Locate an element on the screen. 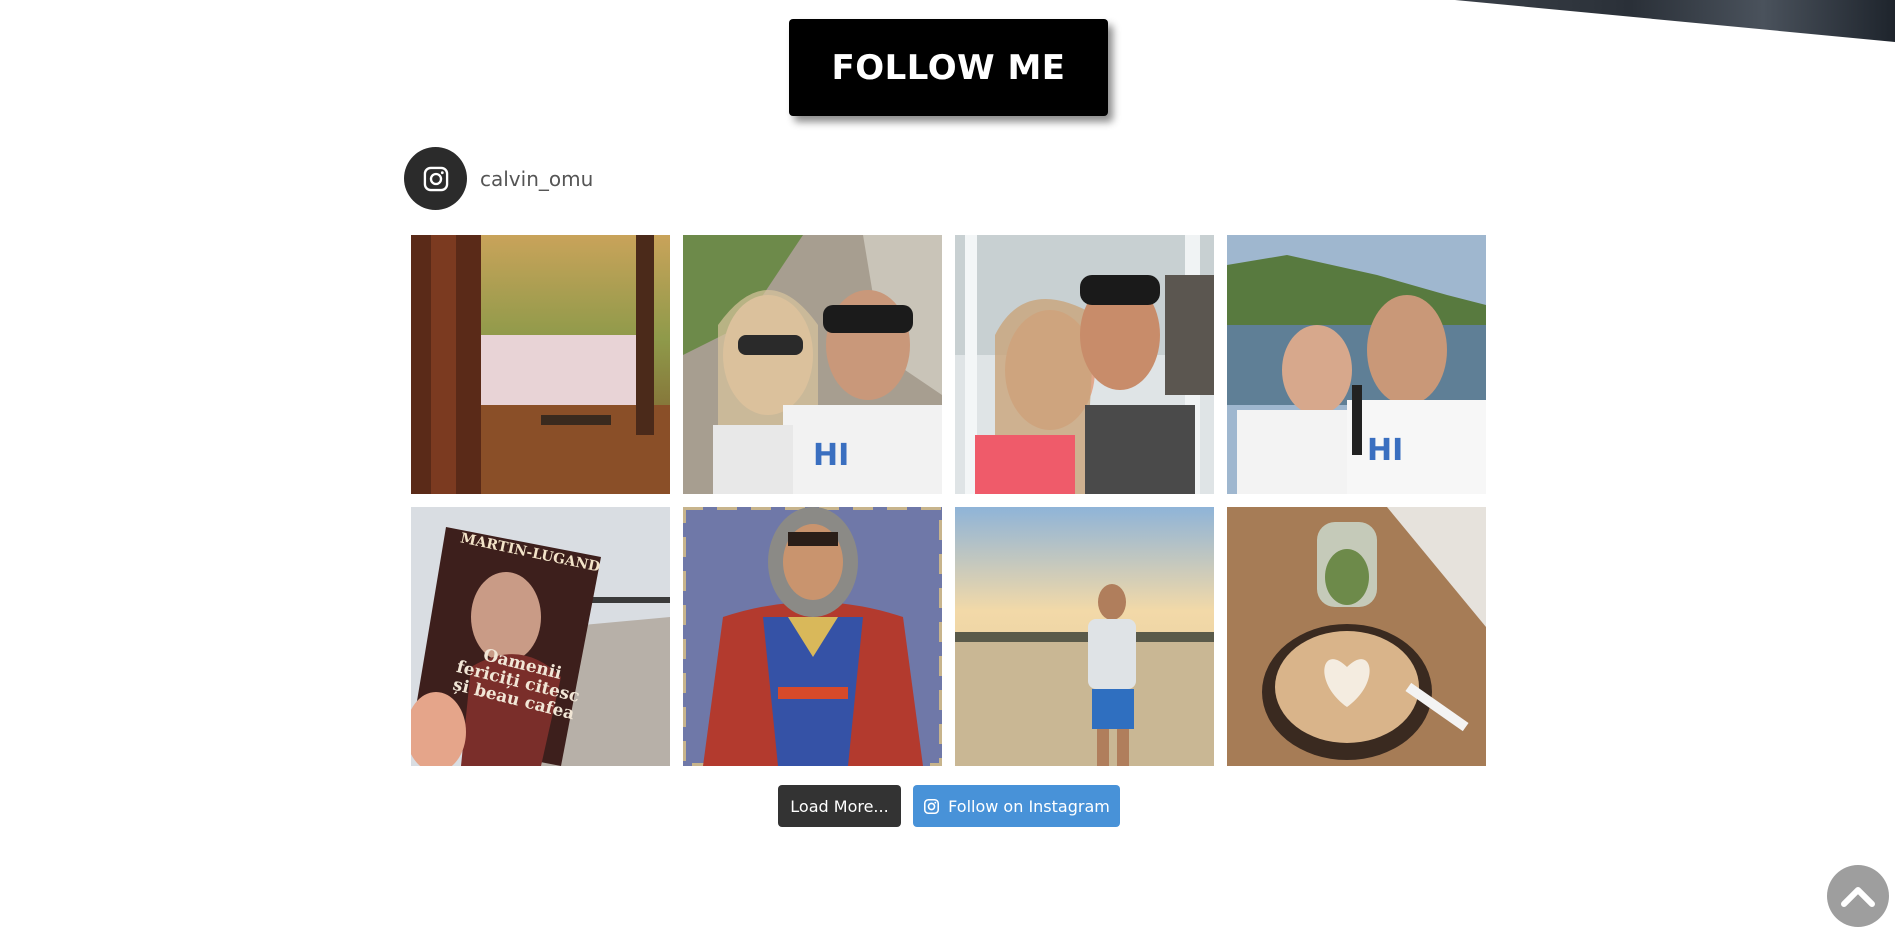  latte-photo is located at coordinates (1356, 636).